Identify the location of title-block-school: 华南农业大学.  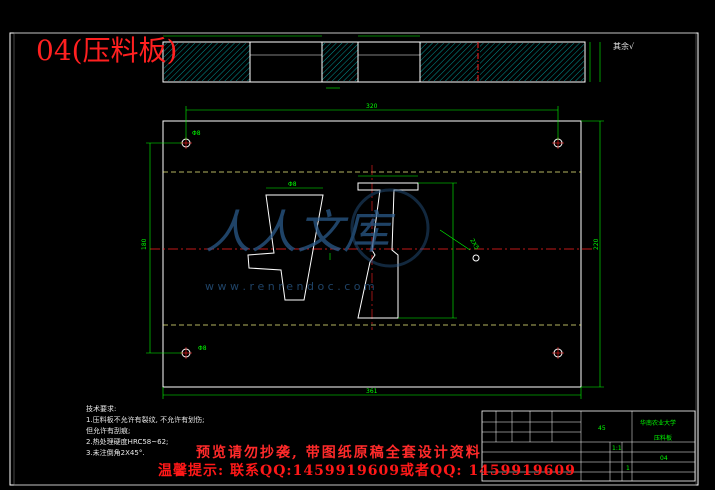
(658, 423).